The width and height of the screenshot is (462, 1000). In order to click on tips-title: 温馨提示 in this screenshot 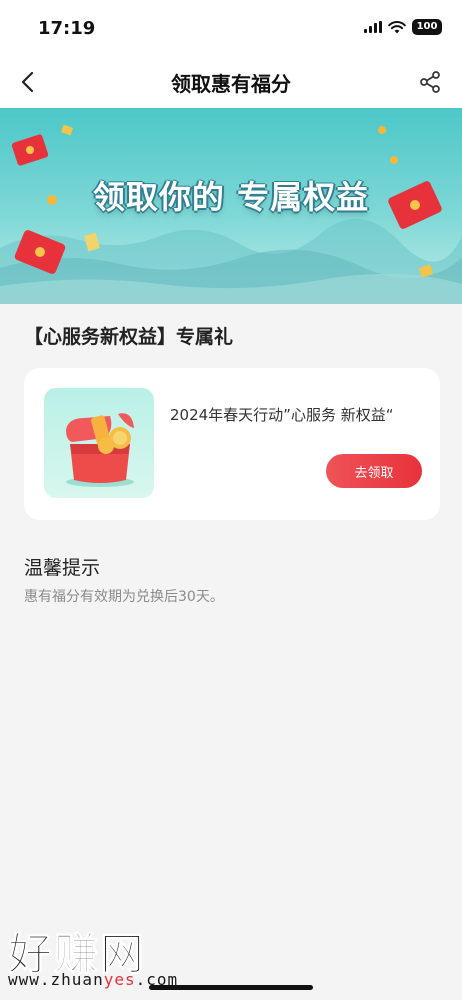, I will do `click(62, 568)`.